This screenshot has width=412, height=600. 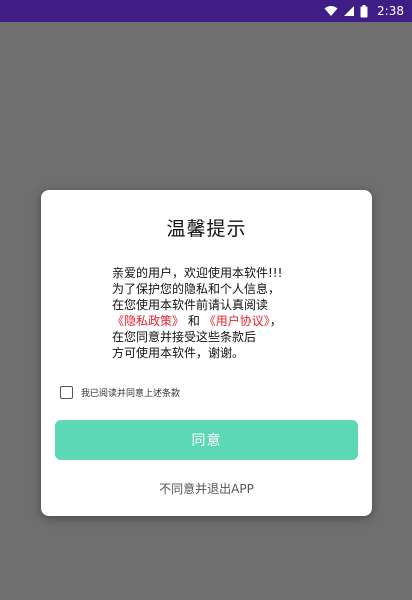 I want to click on agree-checkbox-row: 我已阅读并同意上述条款, so click(x=120, y=392).